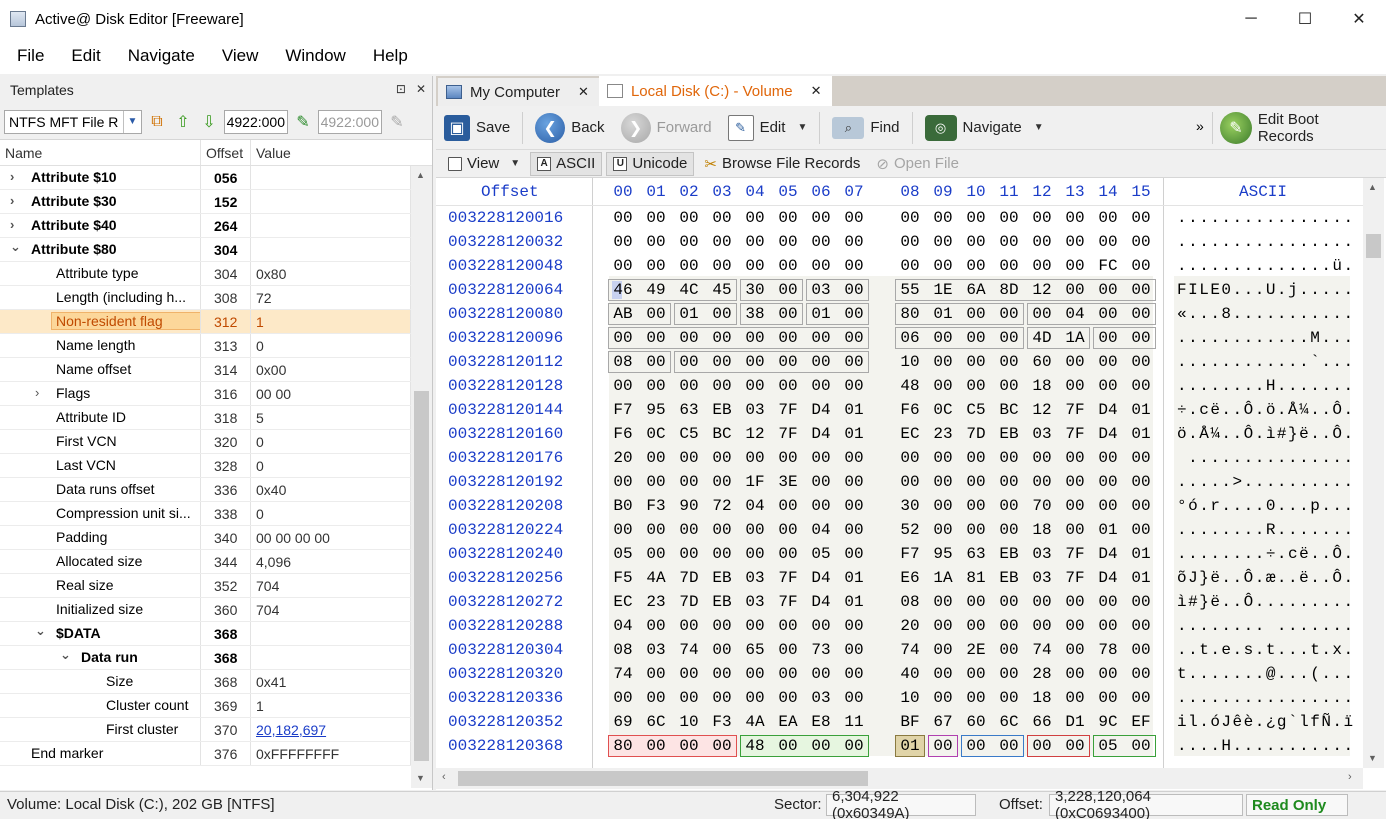 The width and height of the screenshot is (1386, 819). What do you see at coordinates (788, 722) in the screenshot?
I see `hex-byte: EA` at bounding box center [788, 722].